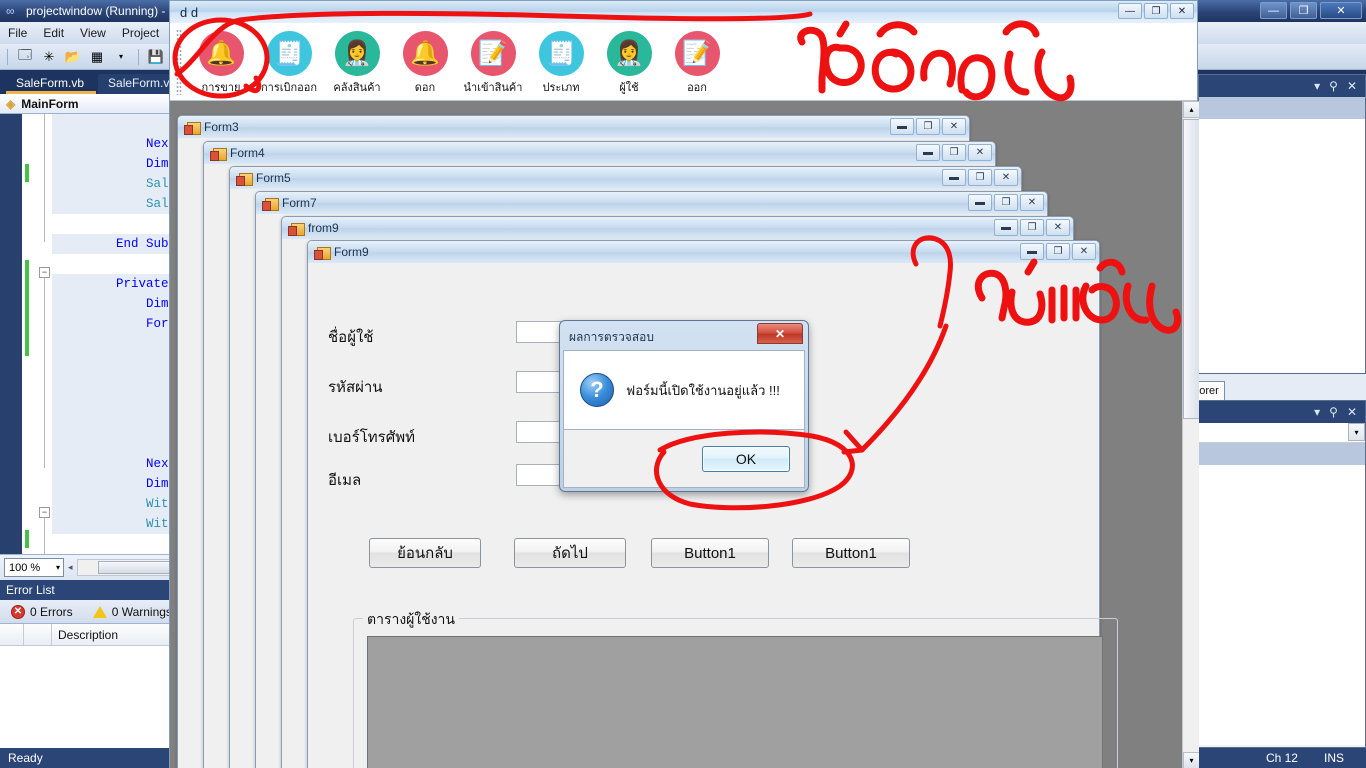 This screenshot has width=1366, height=768. What do you see at coordinates (735, 702) in the screenshot?
I see `datagridview-users` at bounding box center [735, 702].